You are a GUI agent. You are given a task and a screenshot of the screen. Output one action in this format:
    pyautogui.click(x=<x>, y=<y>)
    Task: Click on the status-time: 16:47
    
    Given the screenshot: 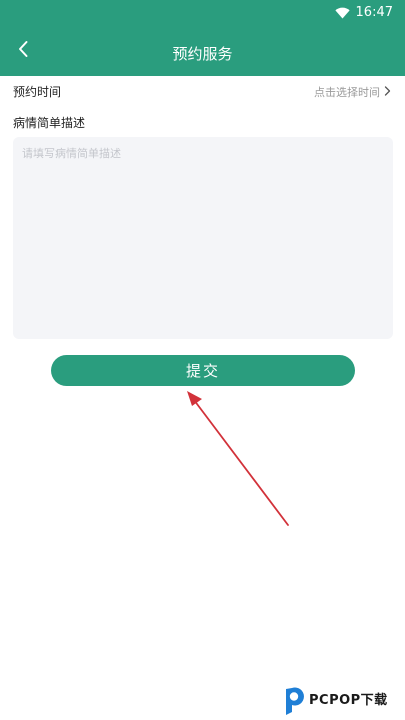 What is the action you would take?
    pyautogui.click(x=374, y=12)
    